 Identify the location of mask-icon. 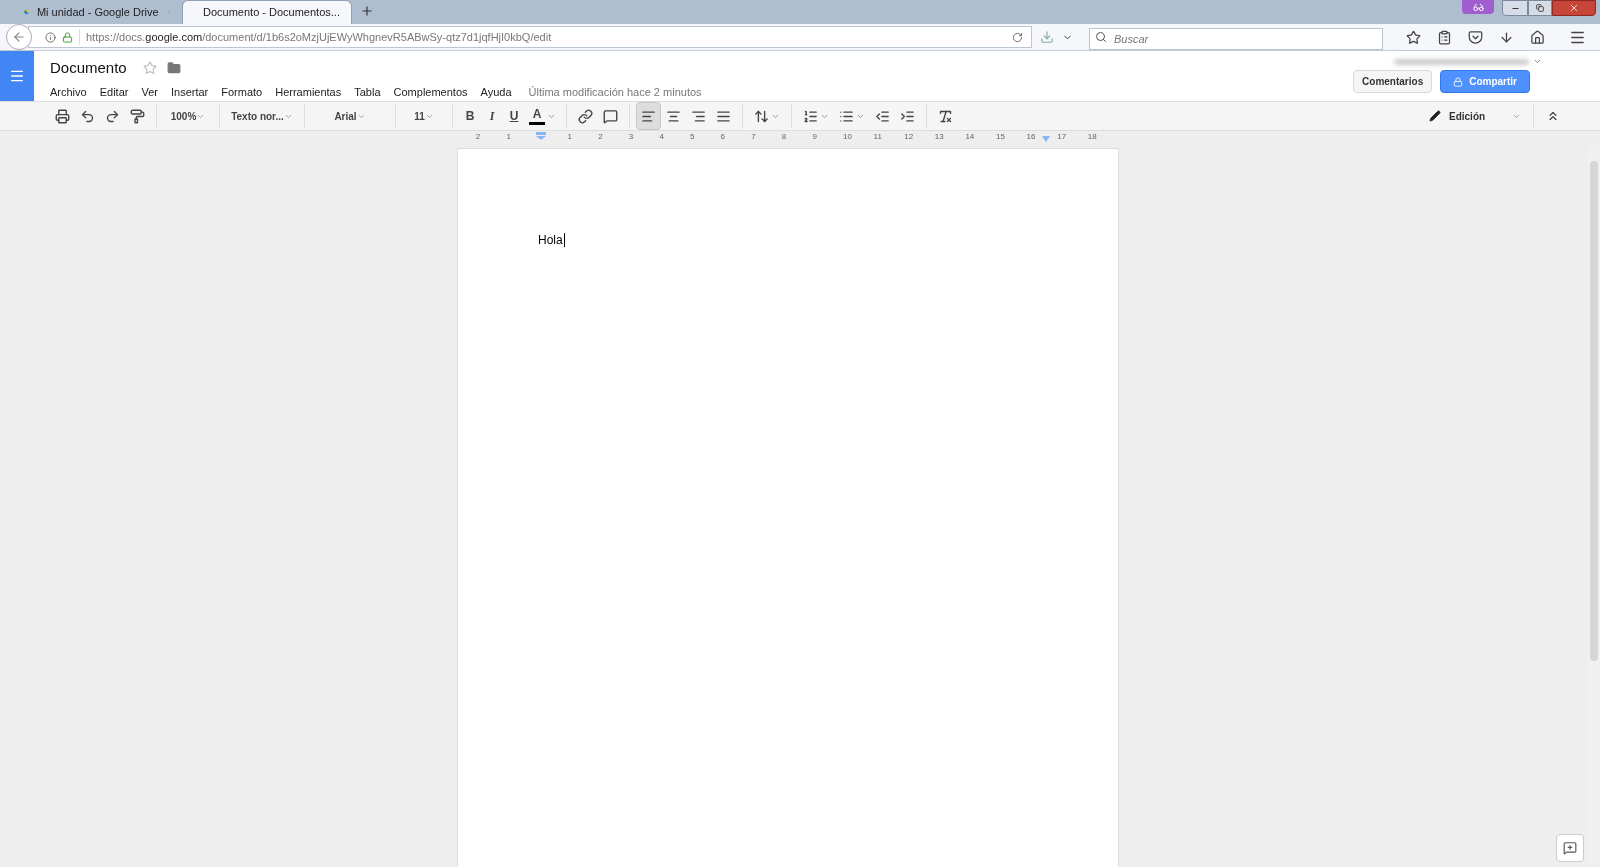
(1478, 7).